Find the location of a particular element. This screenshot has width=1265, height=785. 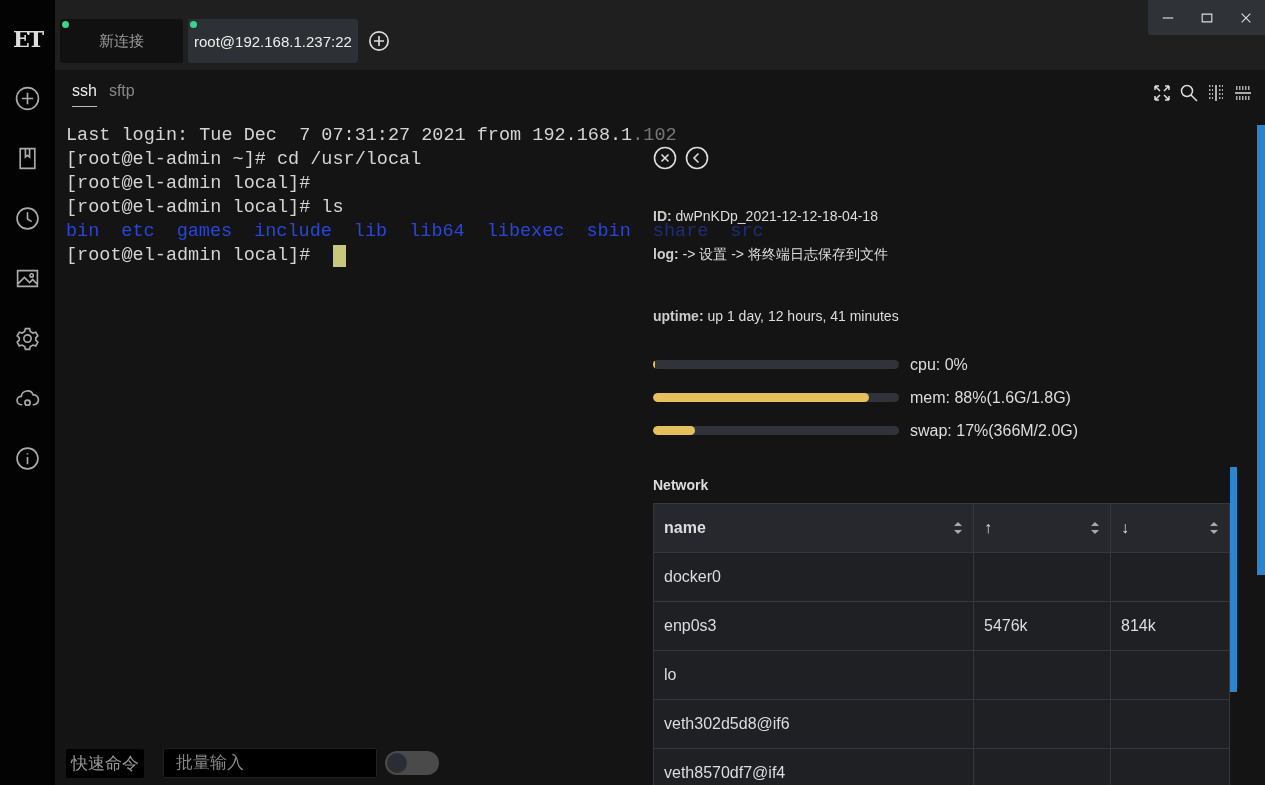

column-header: name is located at coordinates (813, 528).